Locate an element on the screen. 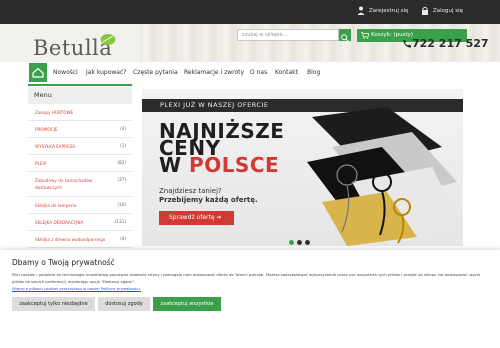 This screenshot has height=348, width=500. search-button is located at coordinates (345, 35).